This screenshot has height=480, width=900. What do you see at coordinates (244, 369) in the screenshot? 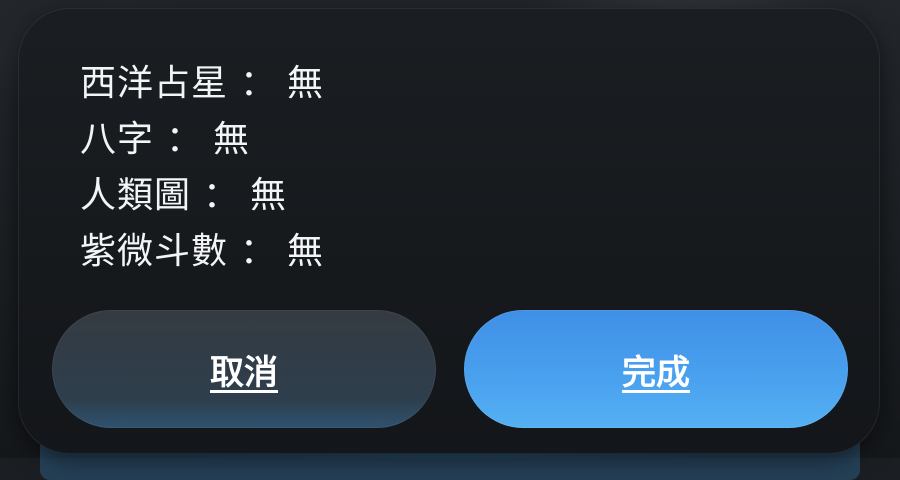
I see `cancel-button: 取消` at bounding box center [244, 369].